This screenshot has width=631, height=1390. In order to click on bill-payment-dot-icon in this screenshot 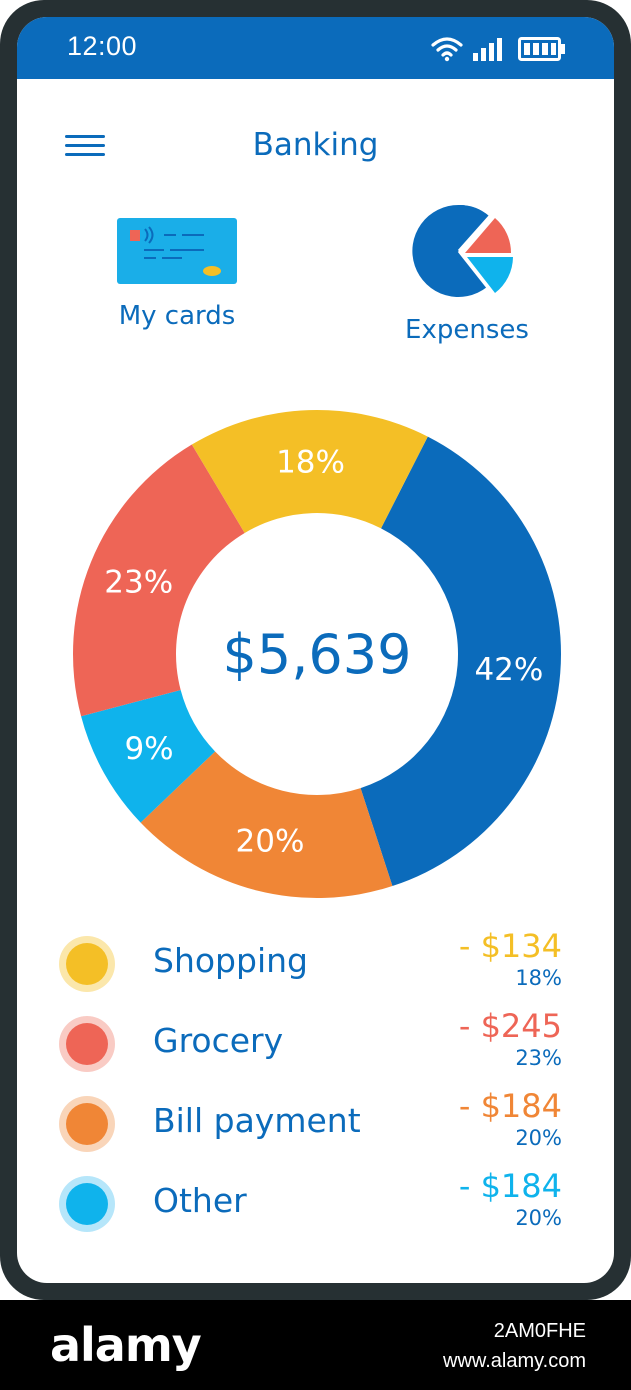, I will do `click(87, 1124)`.